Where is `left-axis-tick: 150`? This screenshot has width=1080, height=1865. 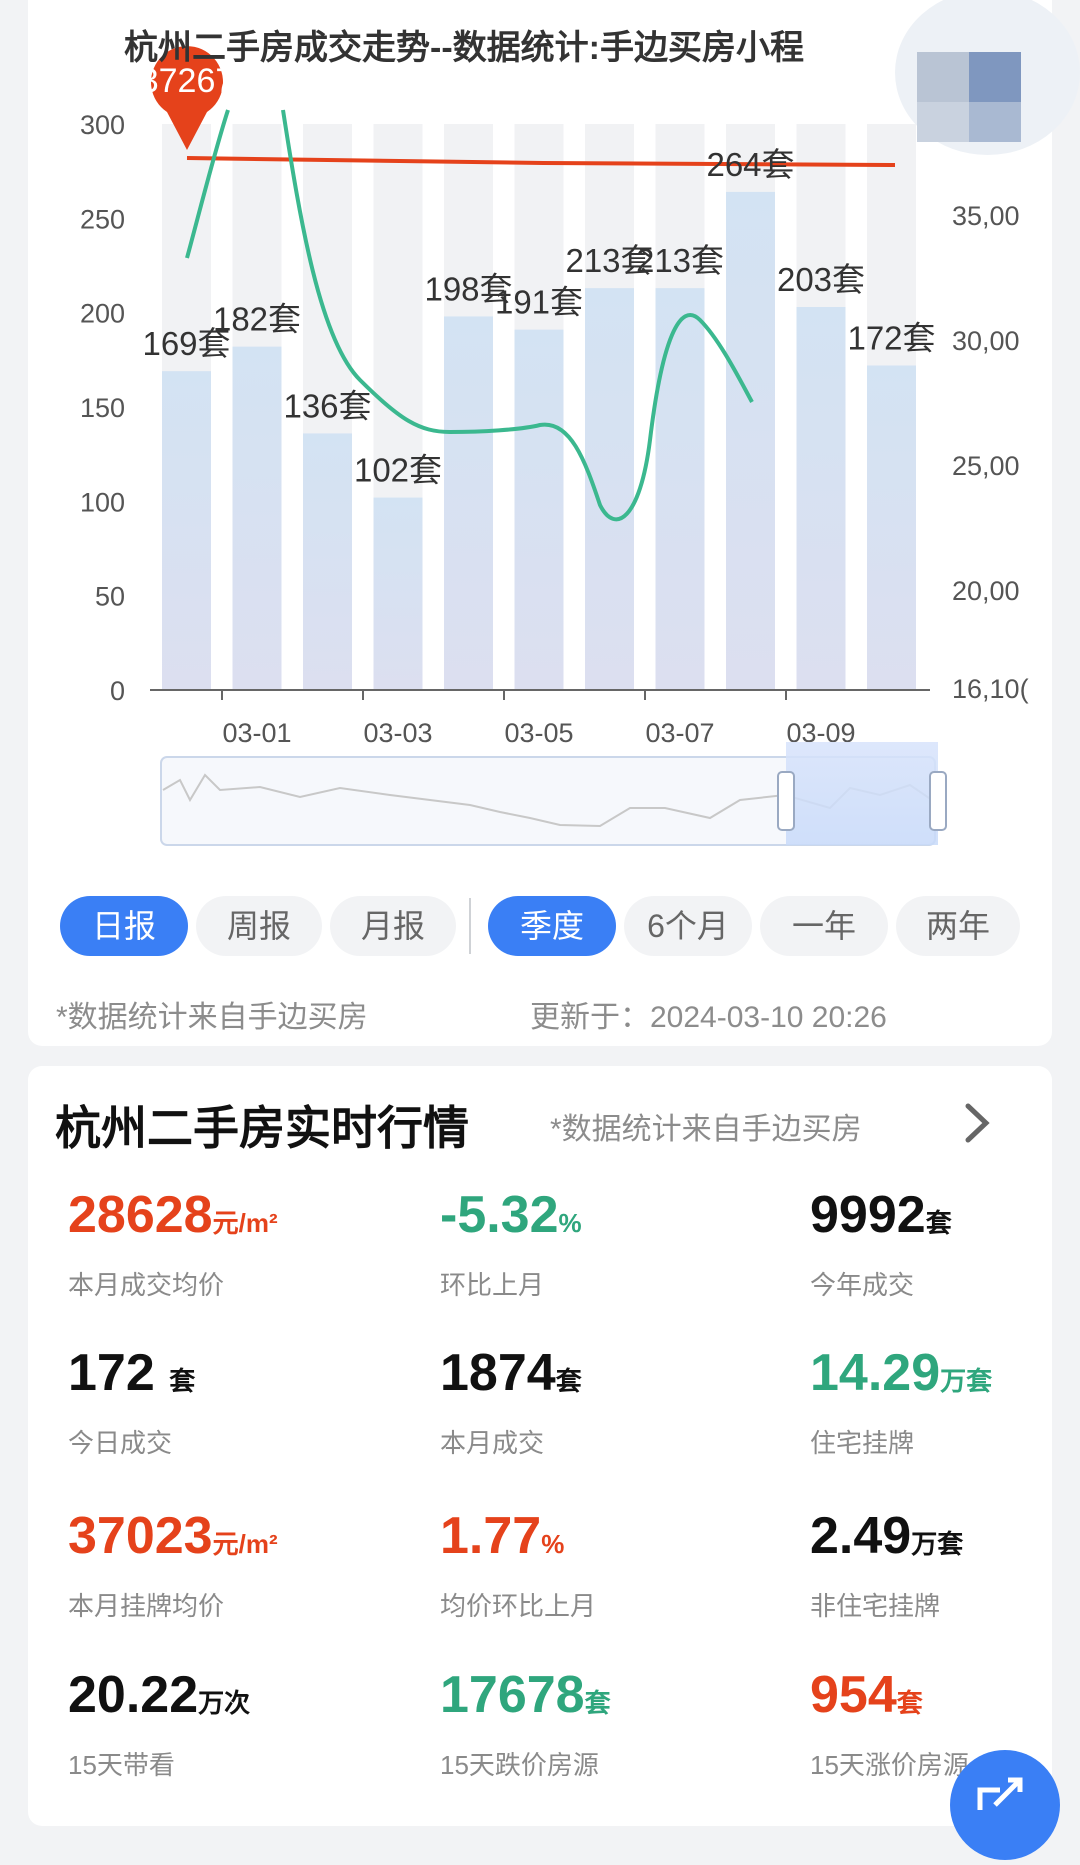 left-axis-tick: 150 is located at coordinates (102, 408).